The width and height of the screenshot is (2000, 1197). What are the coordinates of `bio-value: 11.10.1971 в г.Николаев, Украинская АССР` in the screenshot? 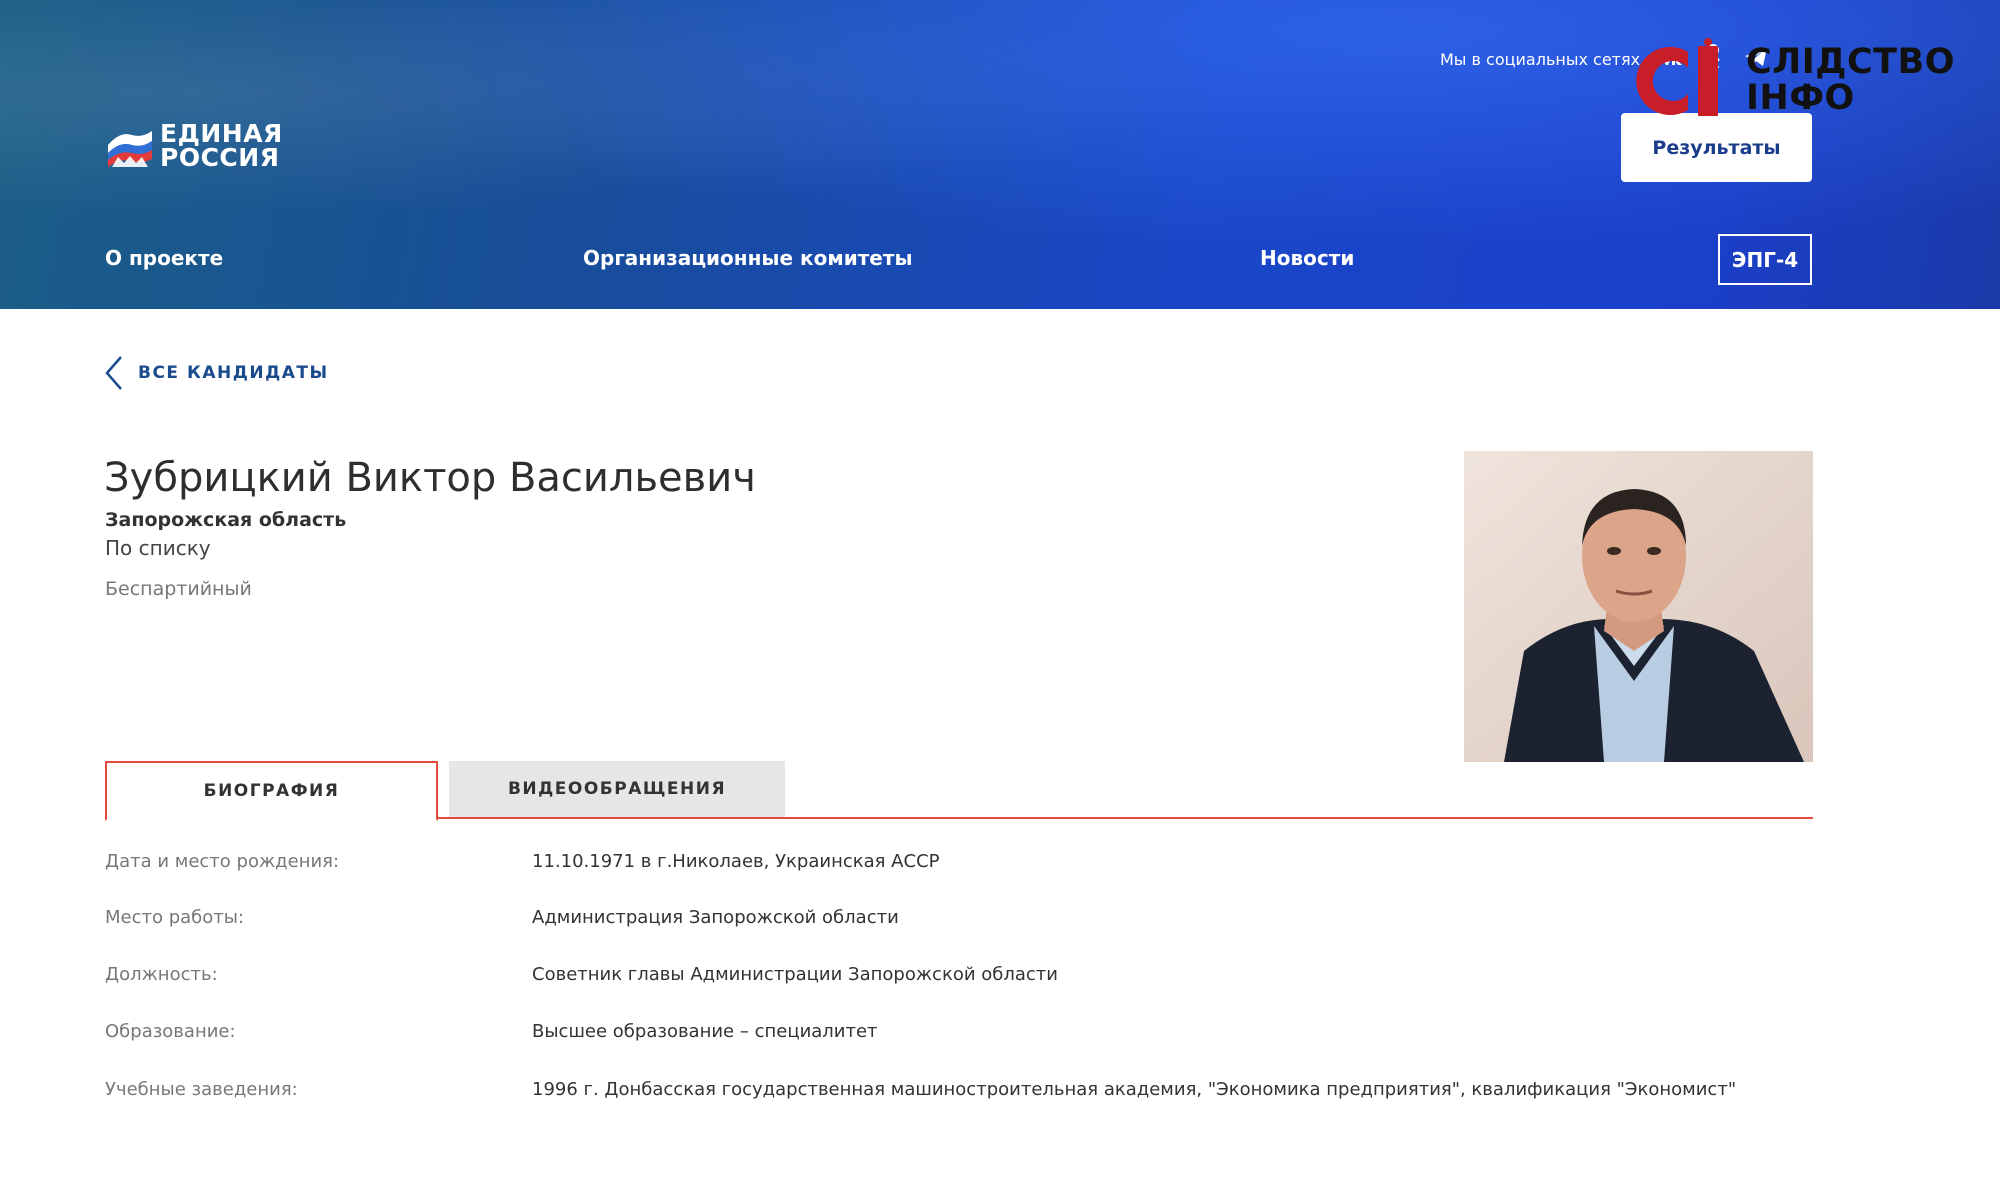 It's located at (736, 861).